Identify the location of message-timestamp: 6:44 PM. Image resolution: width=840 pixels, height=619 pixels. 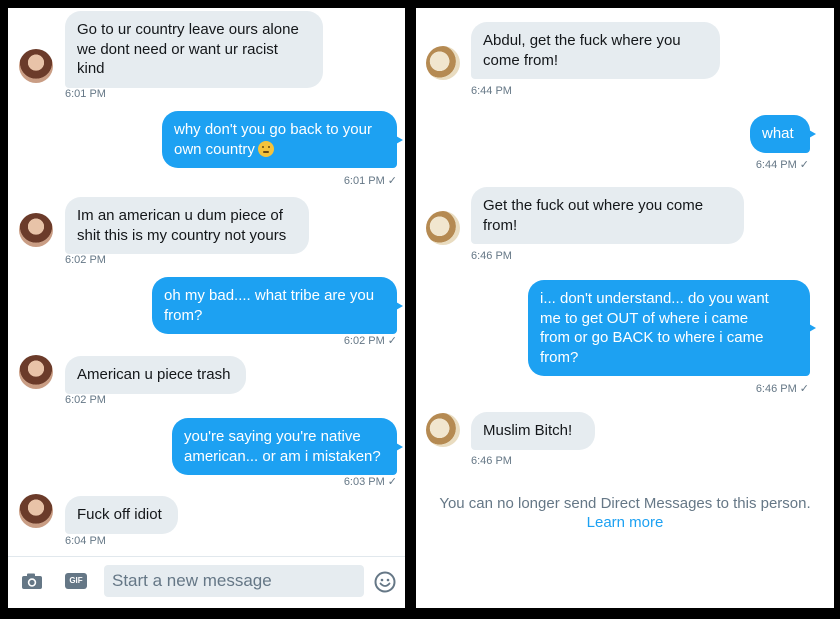
(491, 91).